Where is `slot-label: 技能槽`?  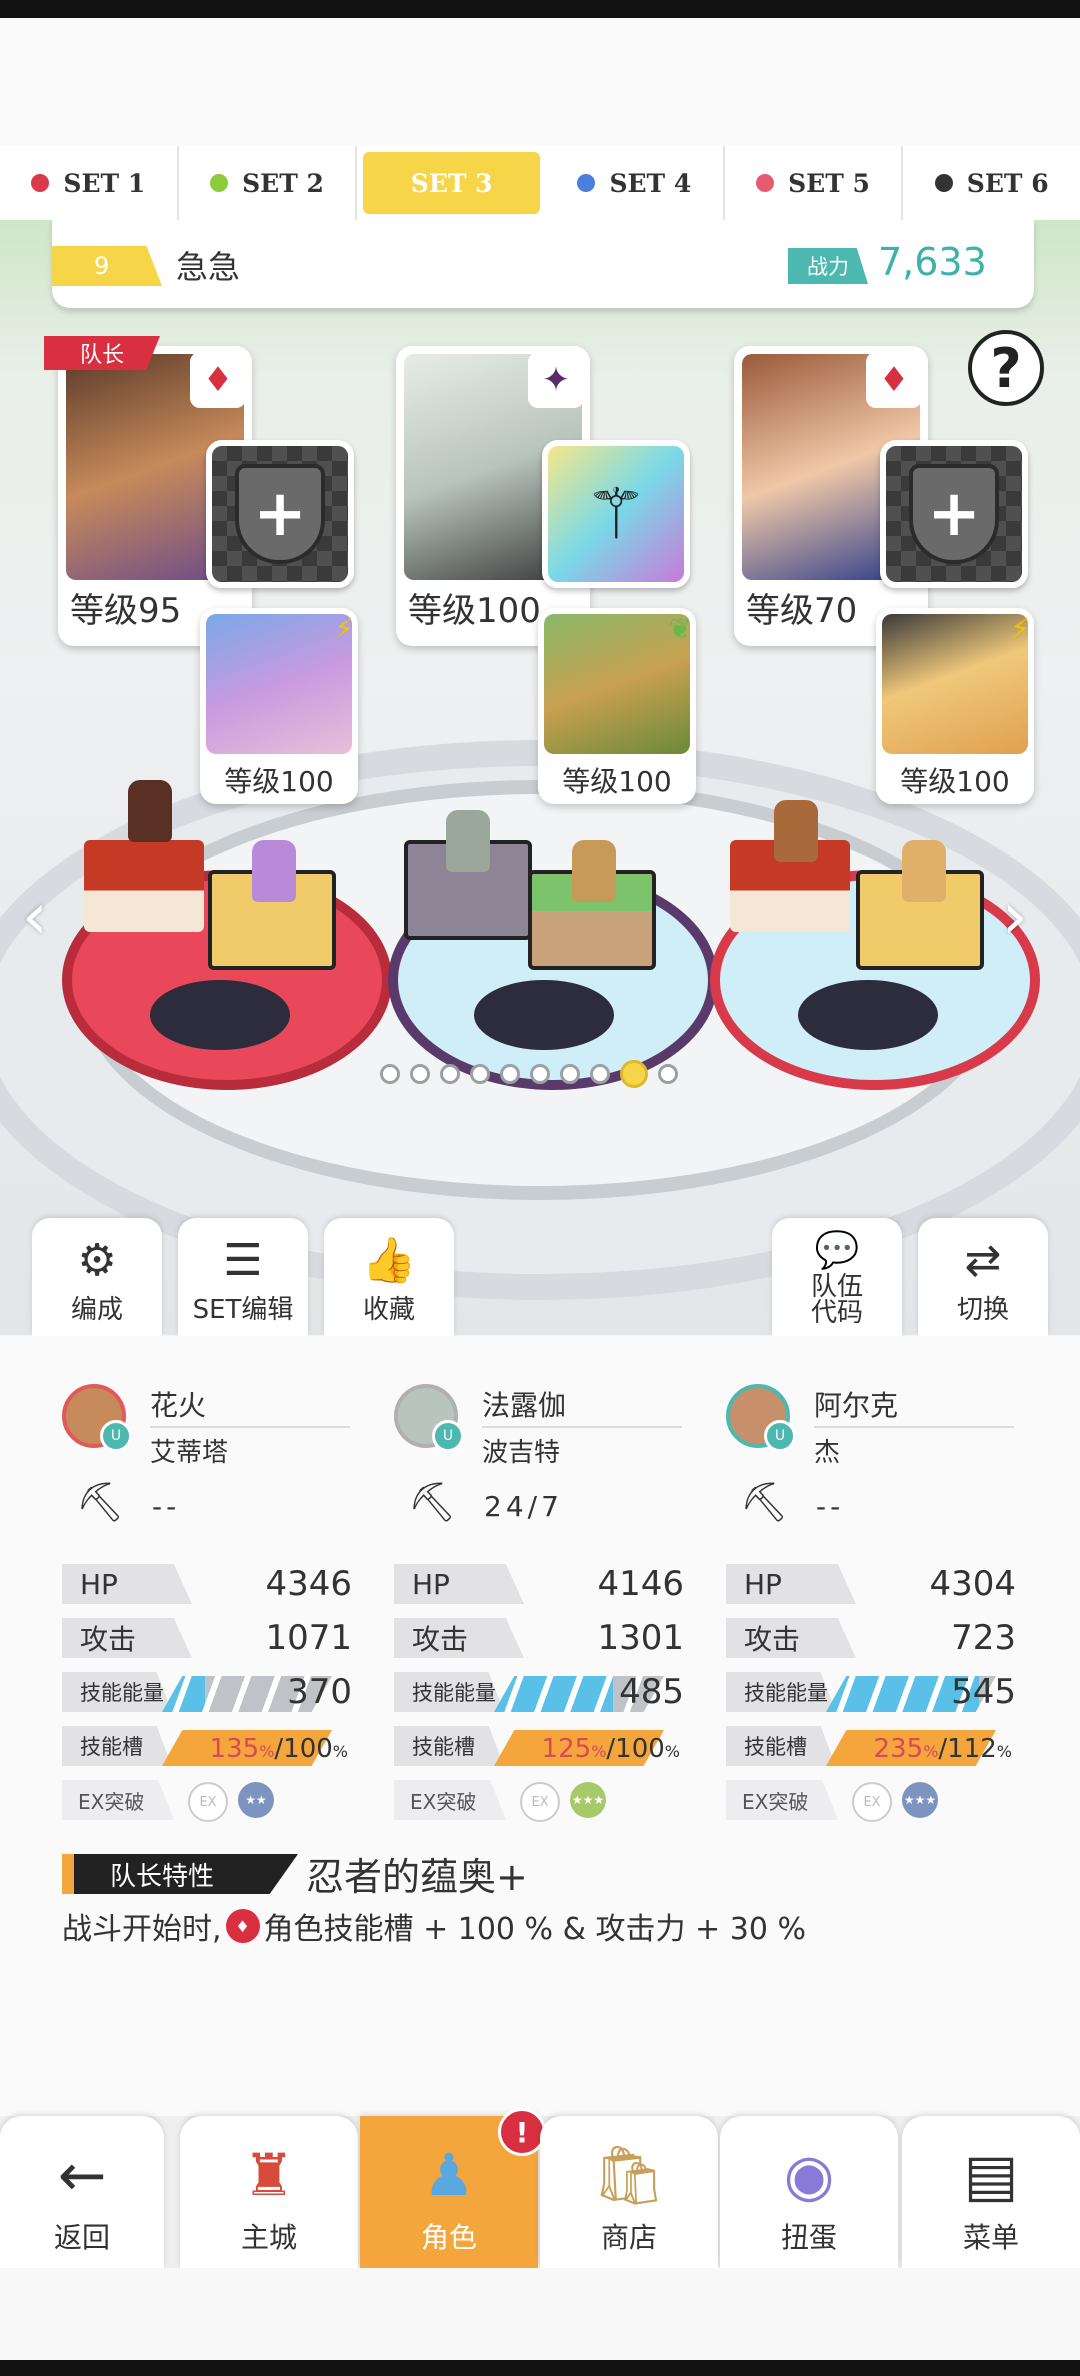 slot-label: 技能槽 is located at coordinates (449, 1746).